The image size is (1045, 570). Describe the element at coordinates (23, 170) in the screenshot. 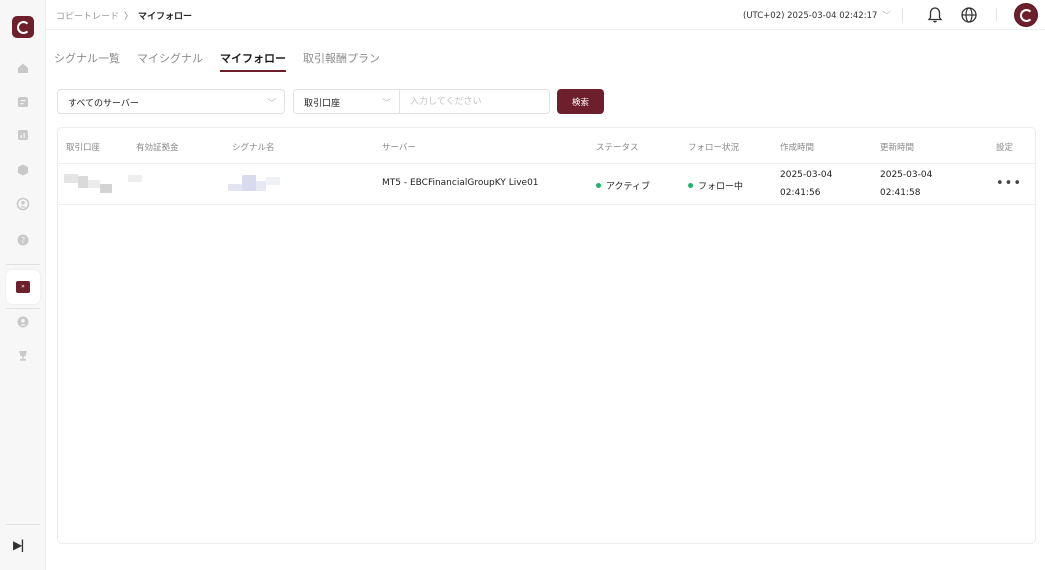

I see `cube-icon` at that location.